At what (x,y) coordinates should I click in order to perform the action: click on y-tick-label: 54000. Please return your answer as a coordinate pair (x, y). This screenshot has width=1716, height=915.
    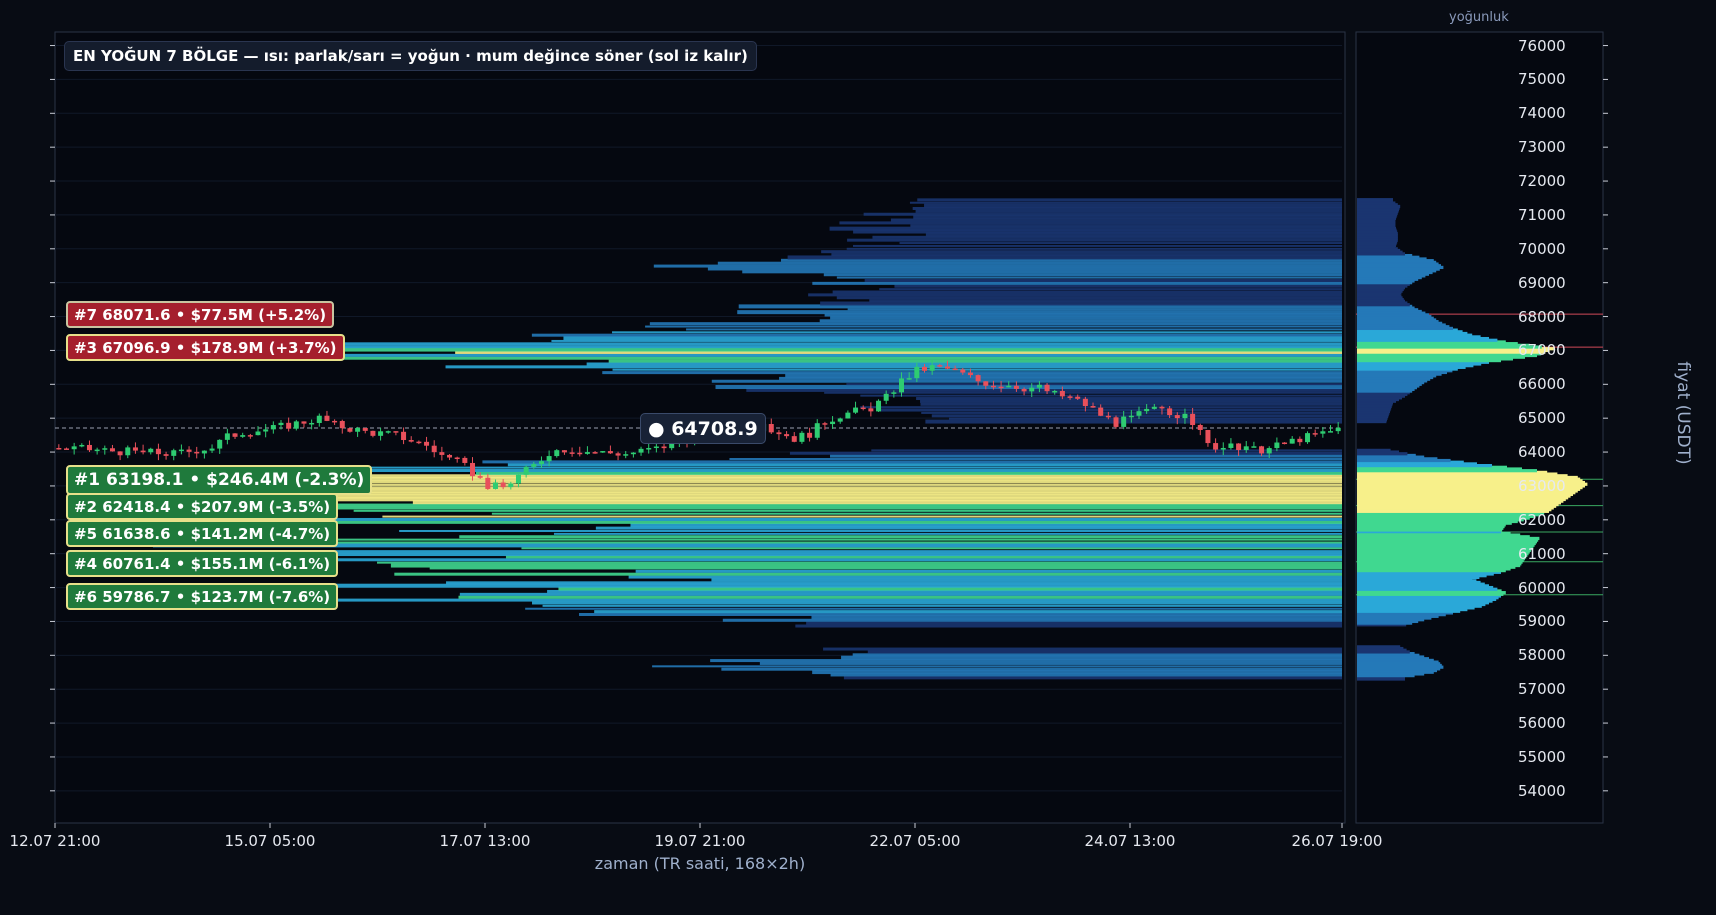
    Looking at the image, I should click on (1542, 790).